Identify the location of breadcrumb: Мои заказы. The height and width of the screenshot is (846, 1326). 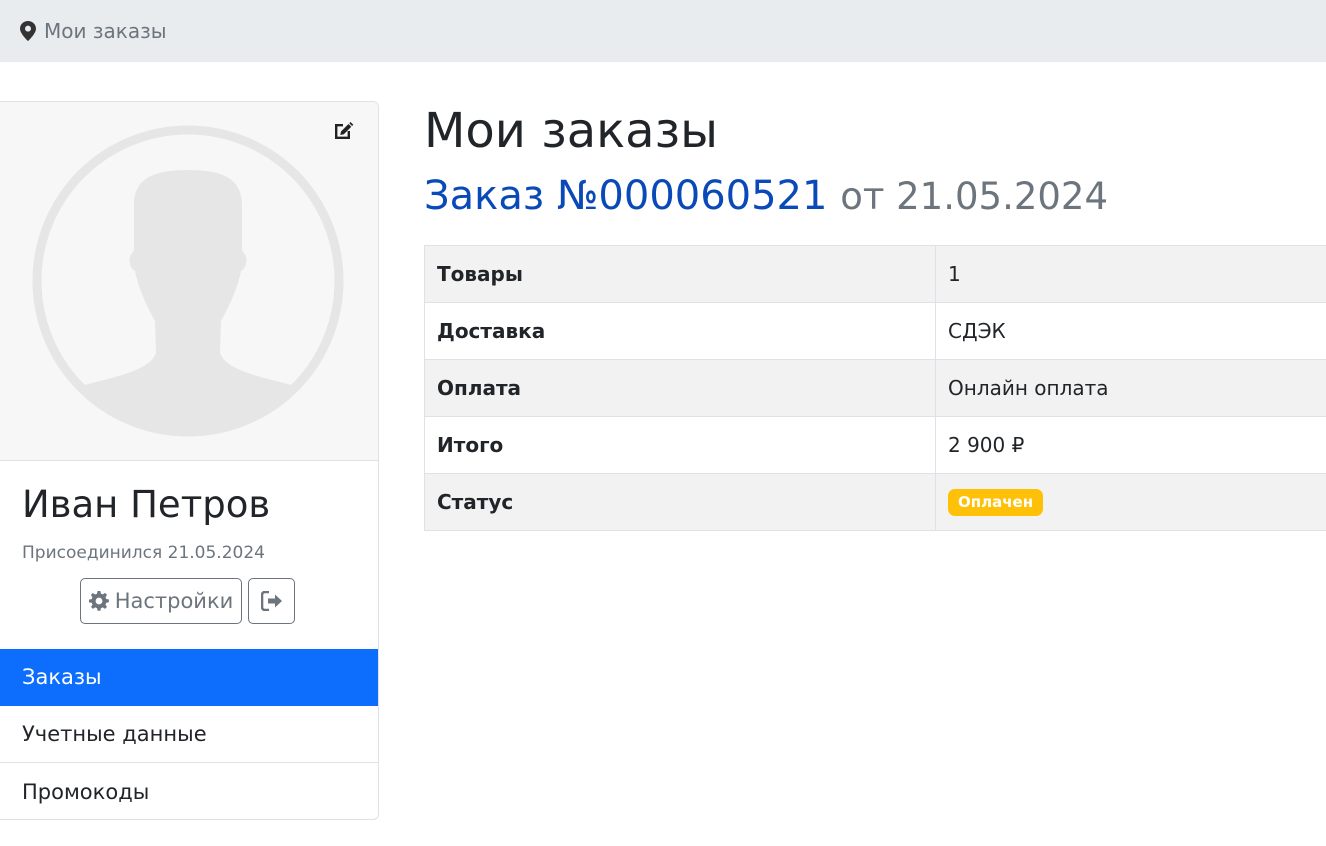
(663, 31).